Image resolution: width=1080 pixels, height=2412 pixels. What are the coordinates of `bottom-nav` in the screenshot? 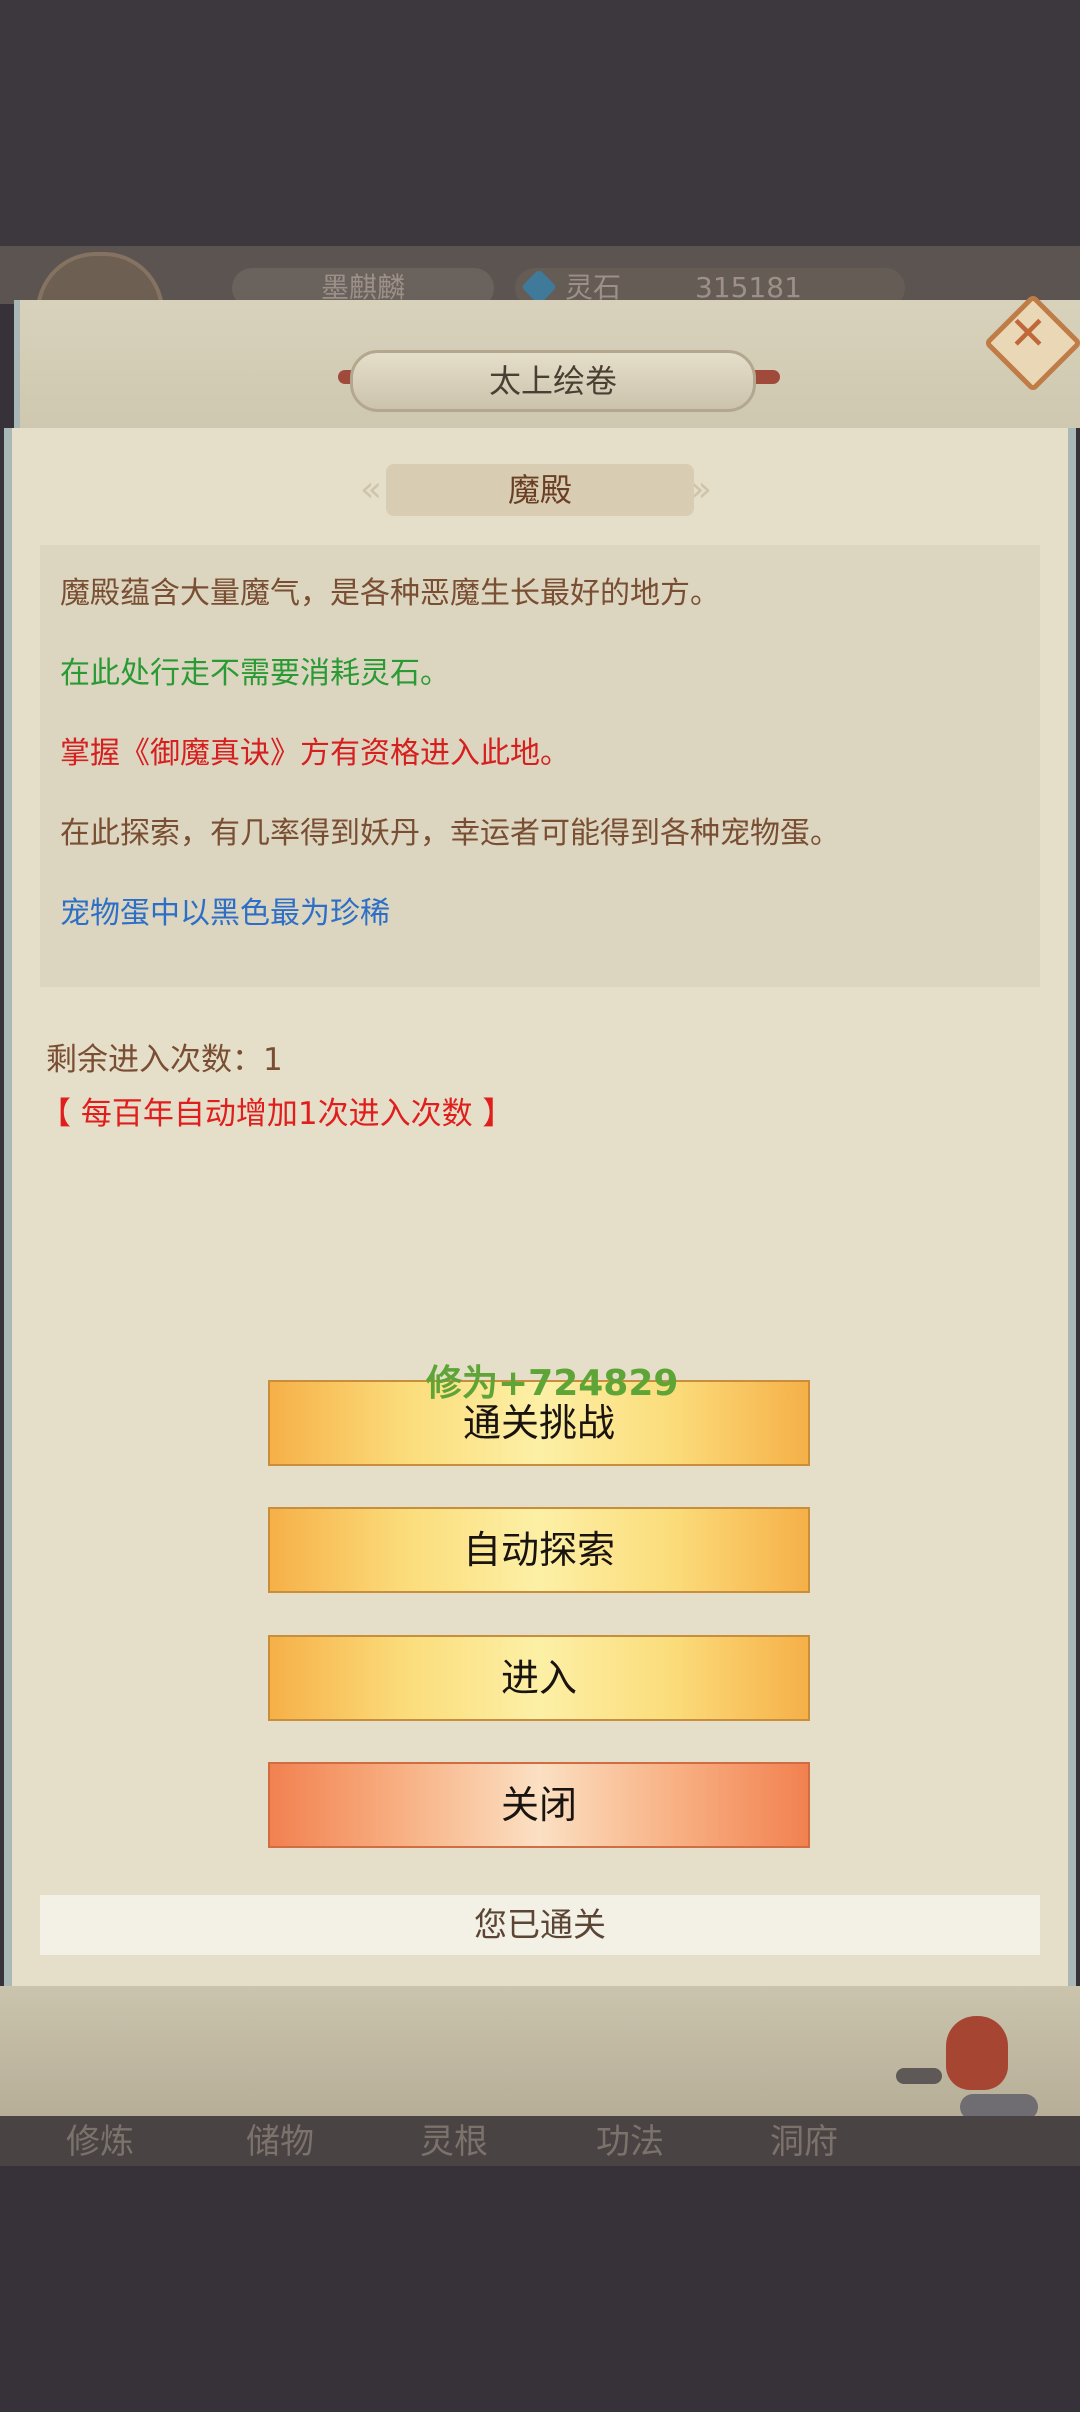 It's located at (540, 2141).